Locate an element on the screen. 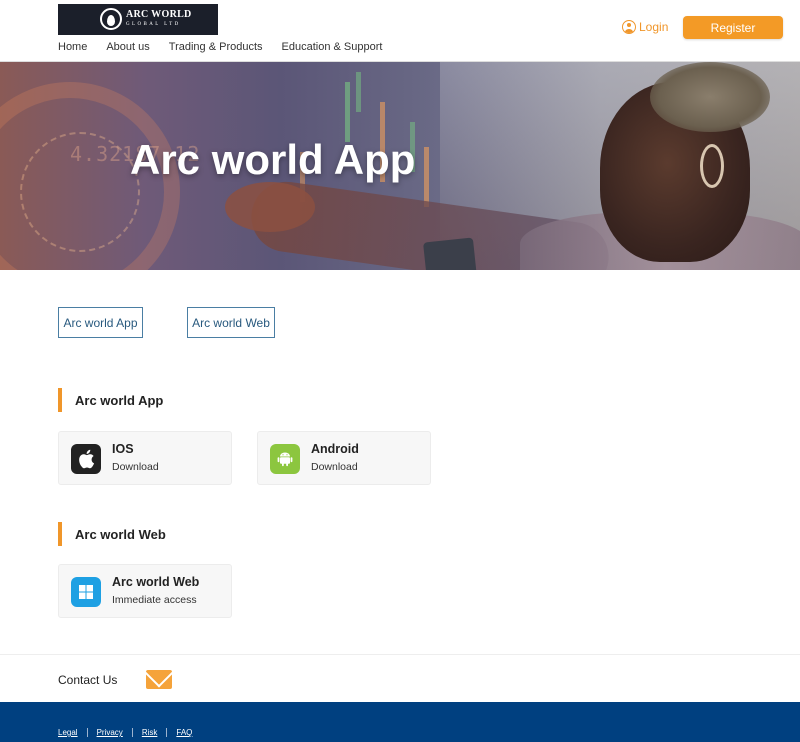 The image size is (800, 742). nav-education-support: Education & Support is located at coordinates (332, 47).